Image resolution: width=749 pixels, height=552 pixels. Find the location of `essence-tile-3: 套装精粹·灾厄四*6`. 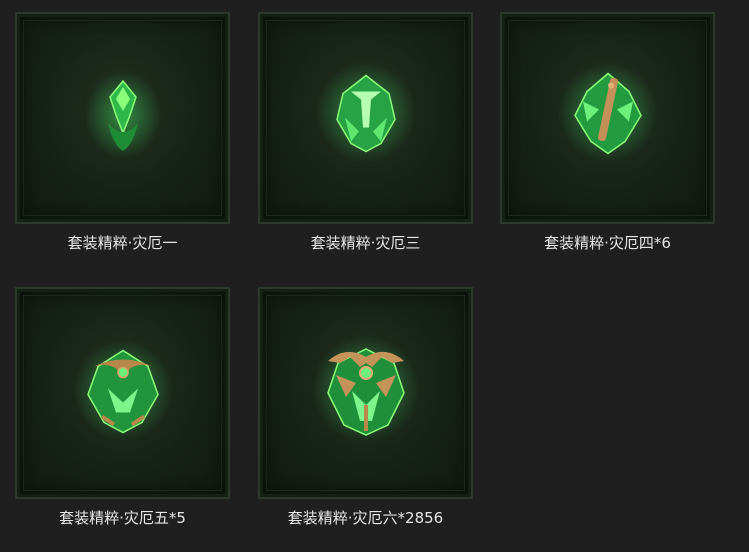

essence-tile-3: 套装精粹·灾厄四*6 is located at coordinates (607, 132).